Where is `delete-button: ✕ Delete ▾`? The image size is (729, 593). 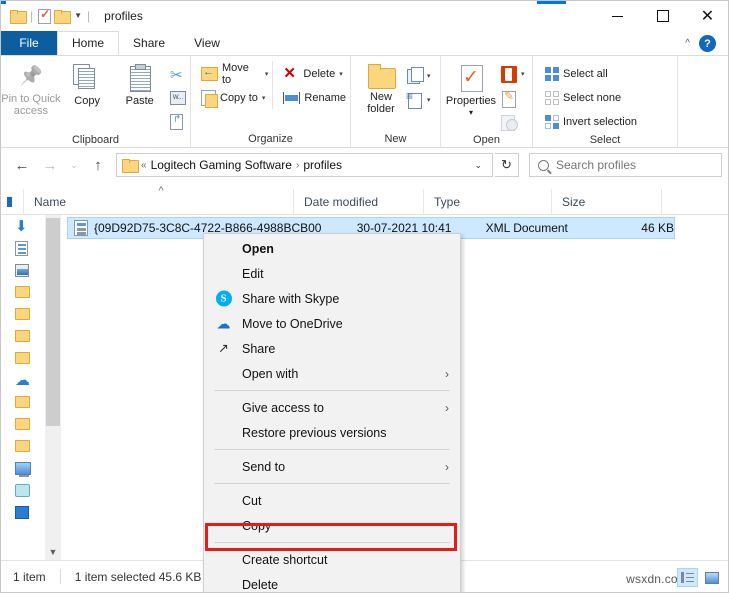 delete-button: ✕ Delete ▾ is located at coordinates (314, 74).